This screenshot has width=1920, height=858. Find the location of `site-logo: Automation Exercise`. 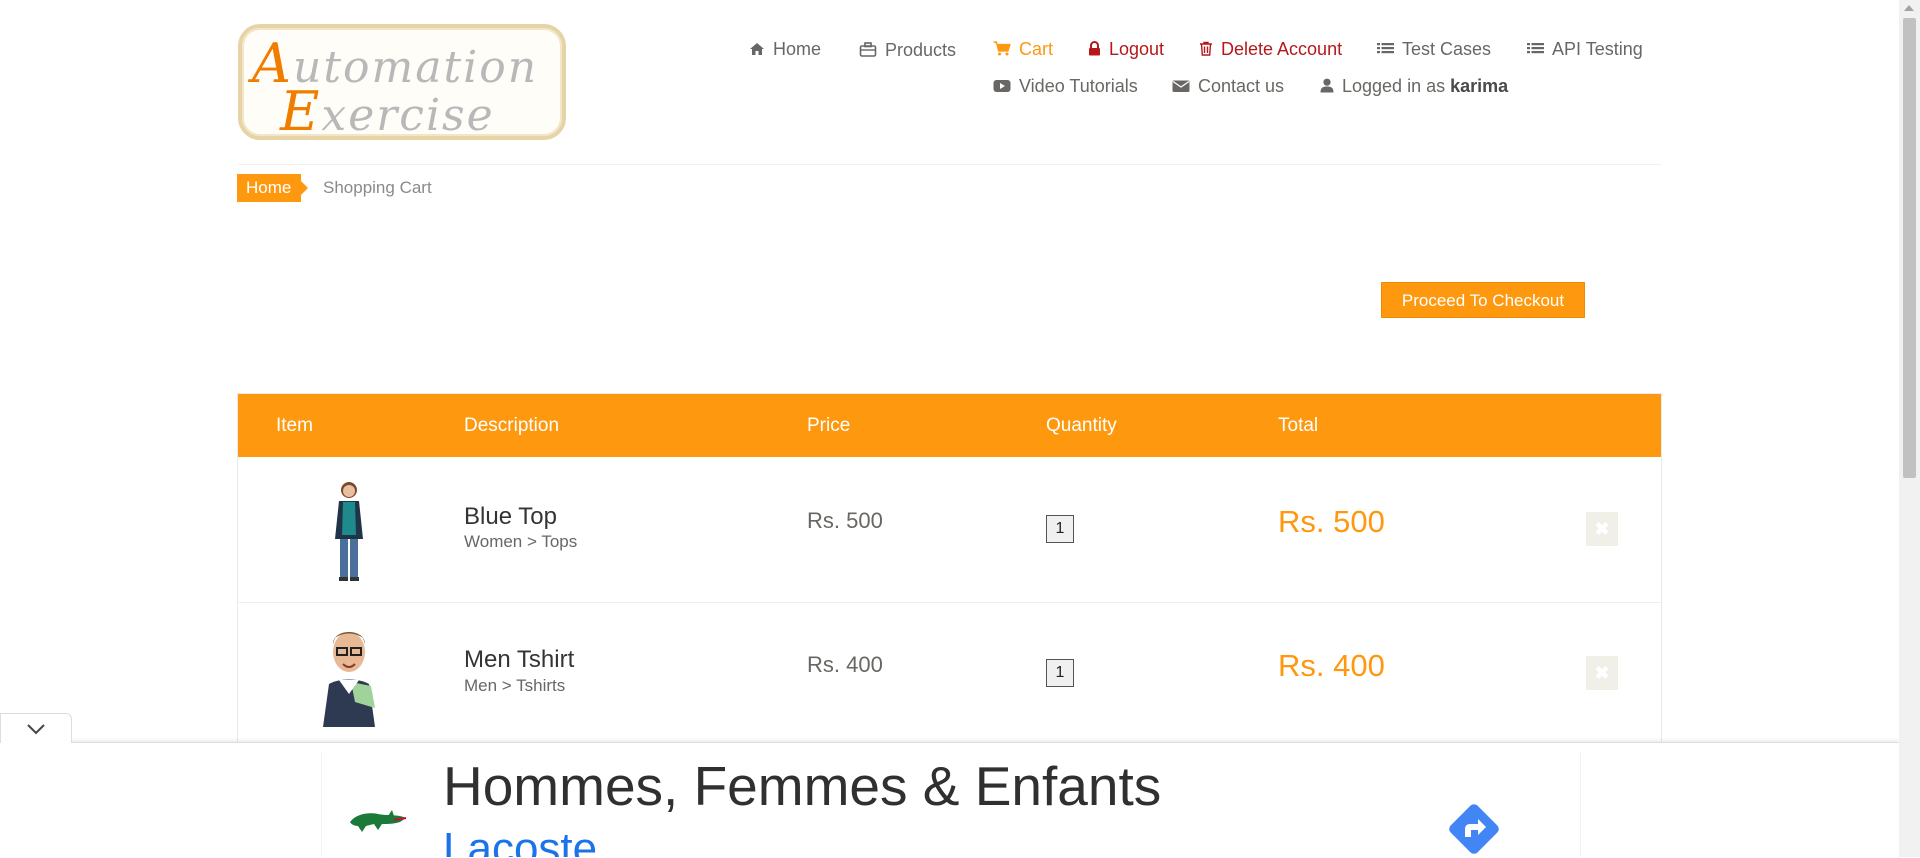

site-logo: Automation Exercise is located at coordinates (402, 83).